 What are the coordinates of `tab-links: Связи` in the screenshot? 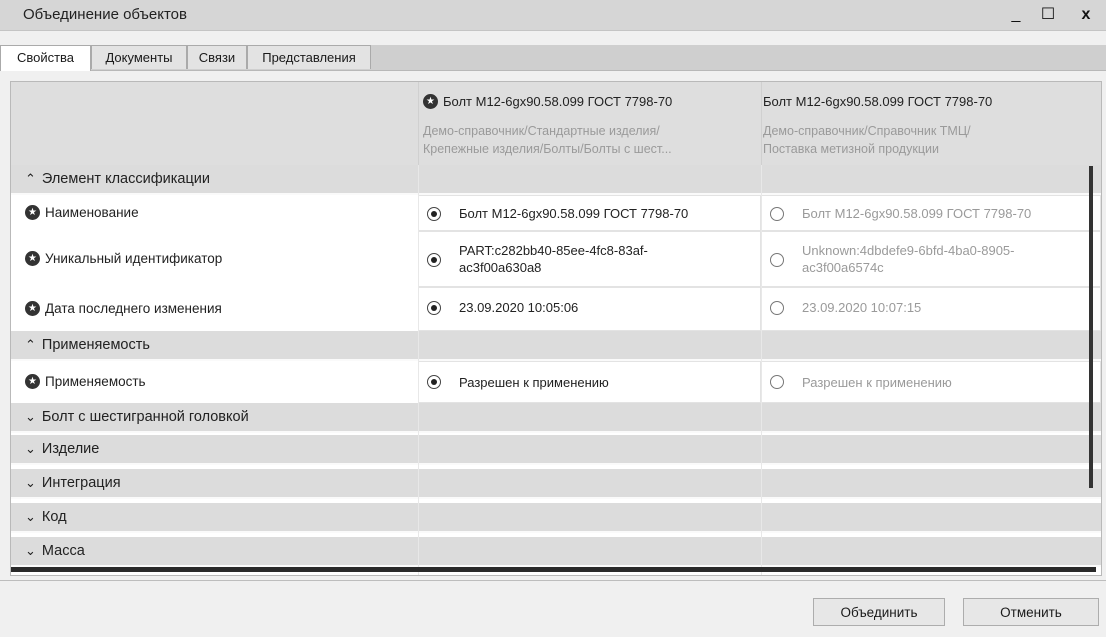 It's located at (217, 57).